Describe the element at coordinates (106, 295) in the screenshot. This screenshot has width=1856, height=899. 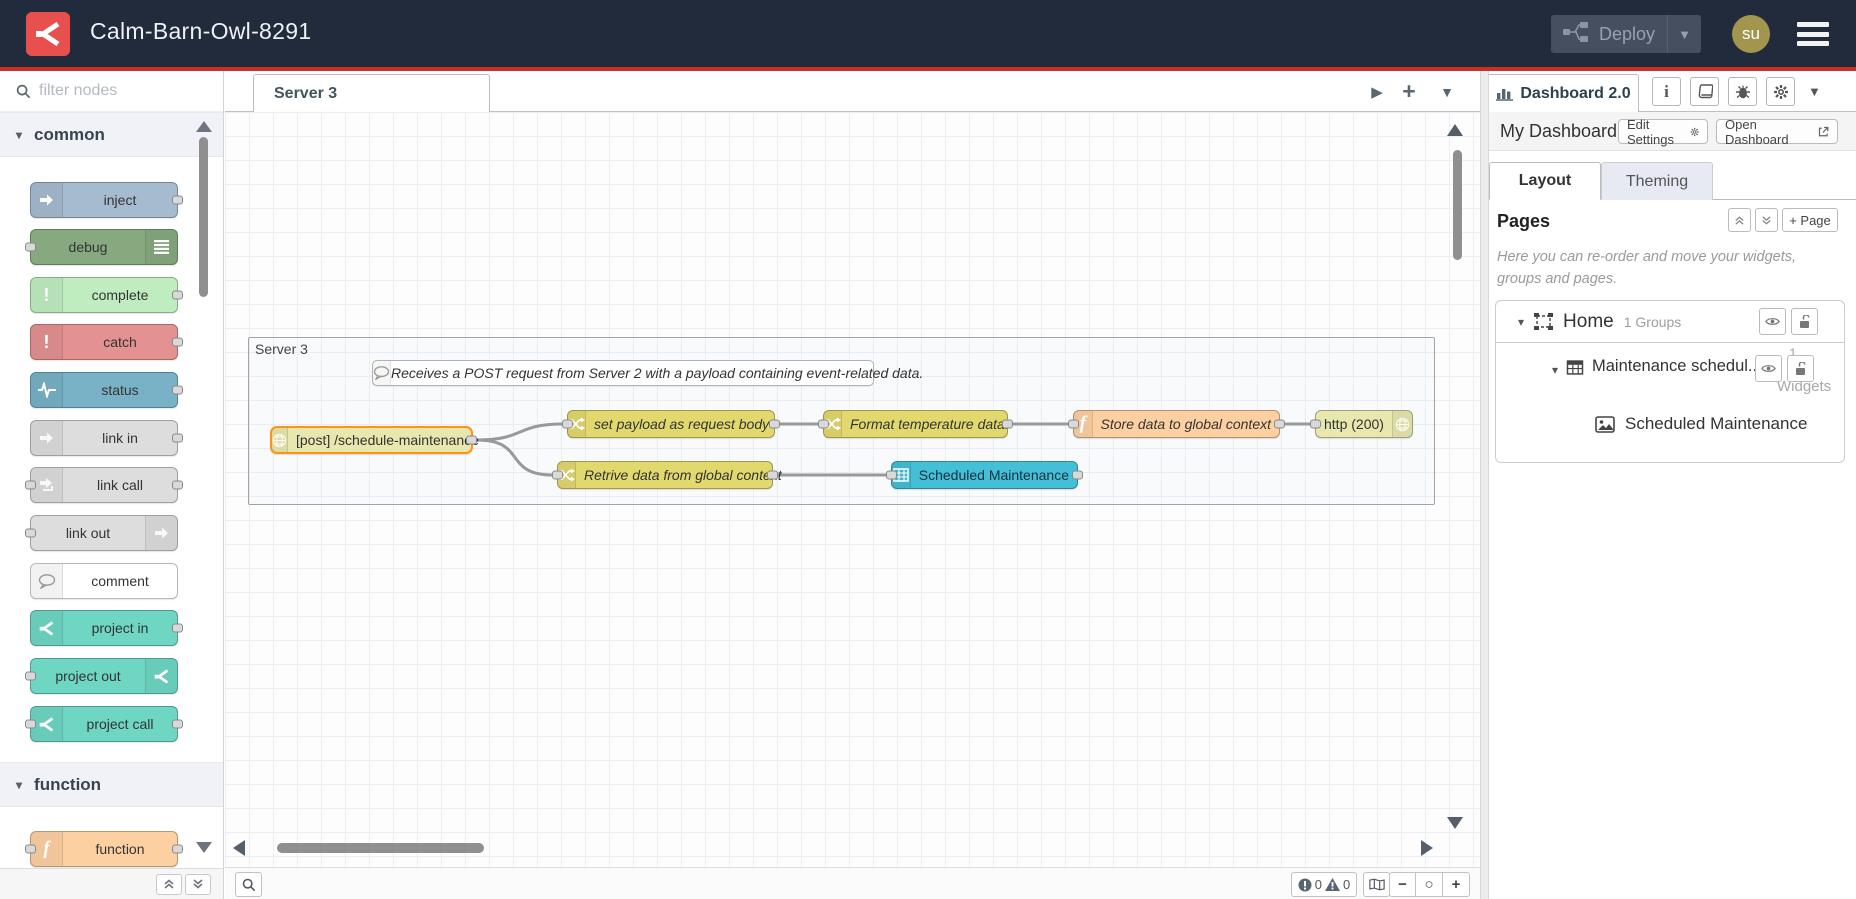
I see `palette-node-complete: ! complete` at that location.